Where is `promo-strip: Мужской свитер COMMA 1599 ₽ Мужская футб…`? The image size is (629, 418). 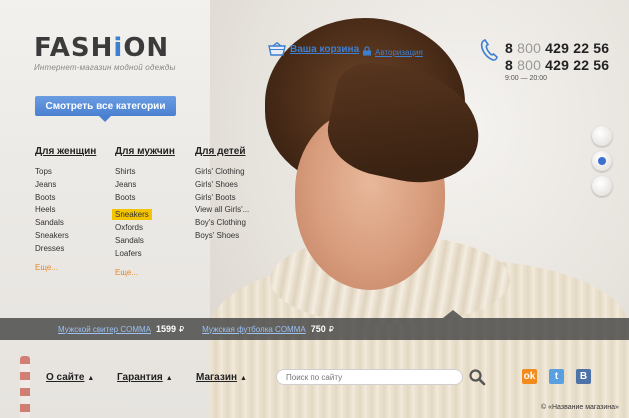 promo-strip: Мужской свитер COMMA 1599 ₽ Мужская футб… is located at coordinates (314, 325).